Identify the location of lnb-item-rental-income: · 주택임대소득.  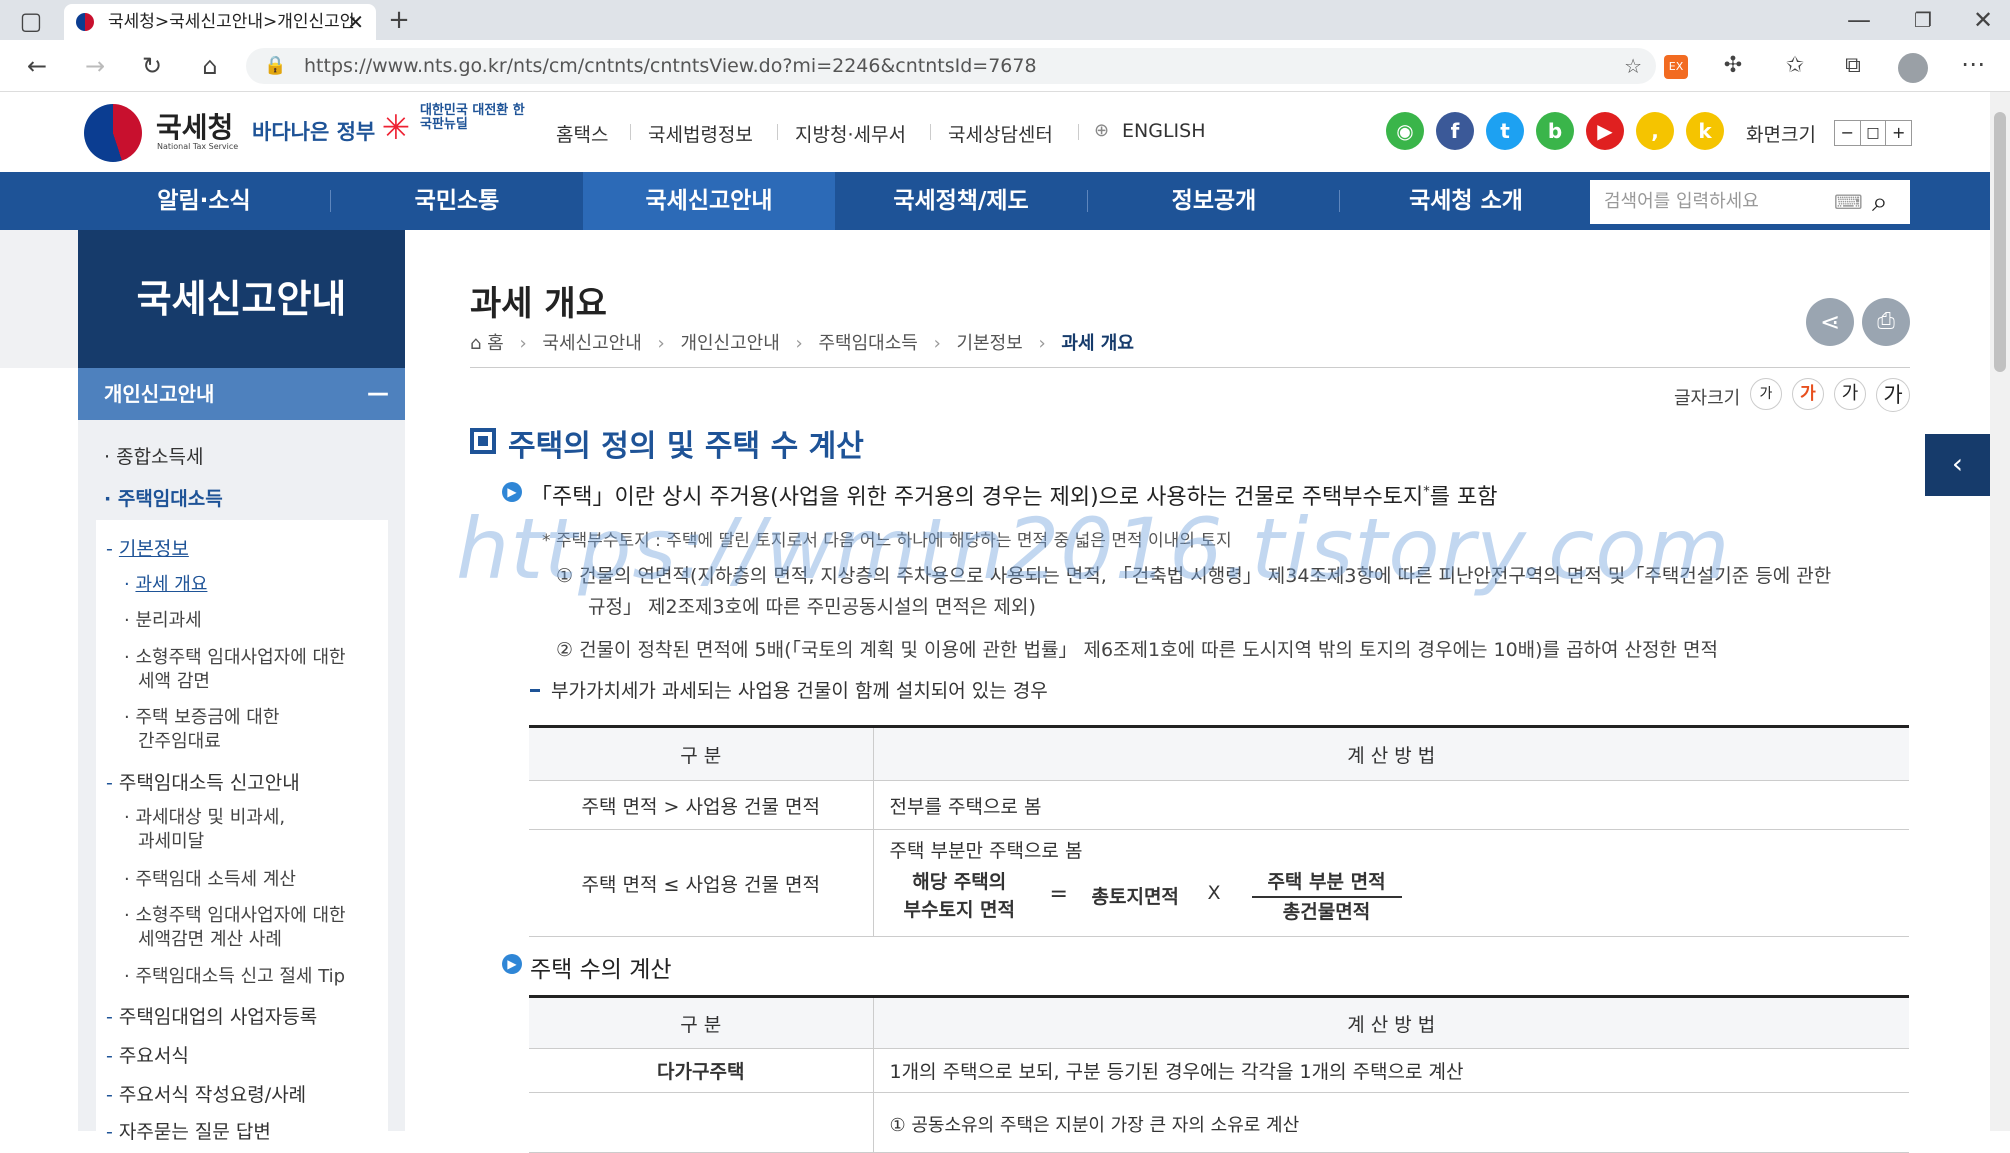
(163, 497).